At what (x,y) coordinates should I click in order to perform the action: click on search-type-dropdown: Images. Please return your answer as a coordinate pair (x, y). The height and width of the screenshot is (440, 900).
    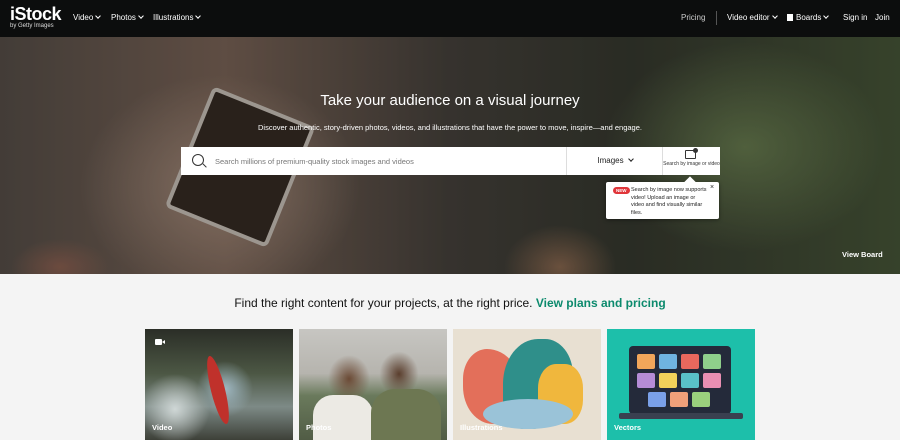
    Looking at the image, I should click on (615, 161).